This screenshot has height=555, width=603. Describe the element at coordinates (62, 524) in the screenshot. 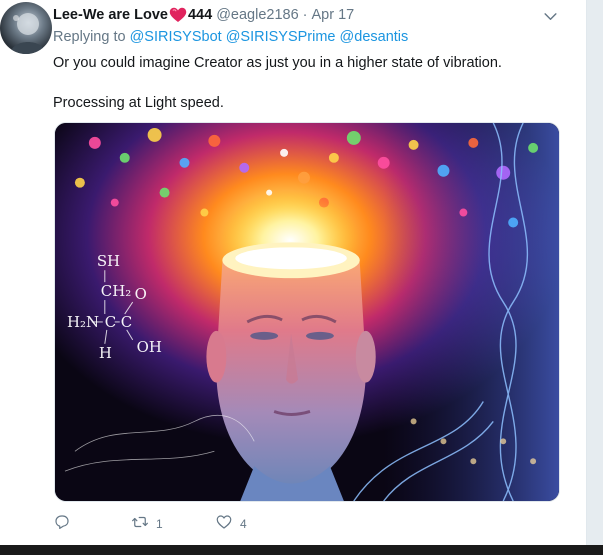

I see `reply-icon` at that location.